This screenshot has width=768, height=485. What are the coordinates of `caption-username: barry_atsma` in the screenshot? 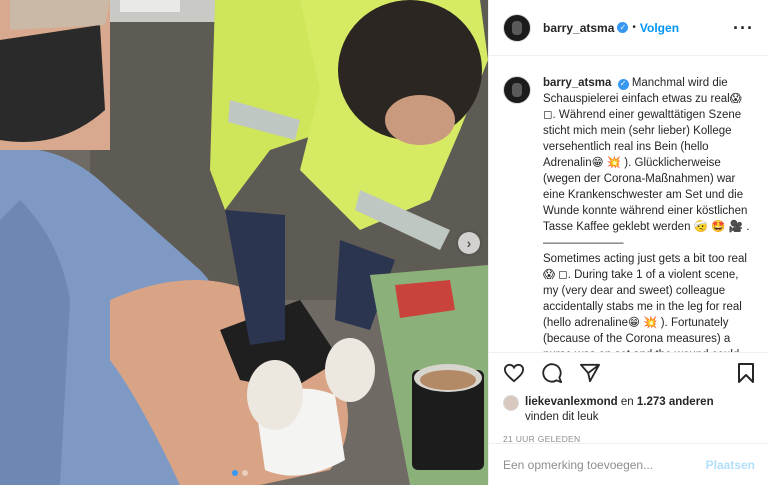 It's located at (577, 83).